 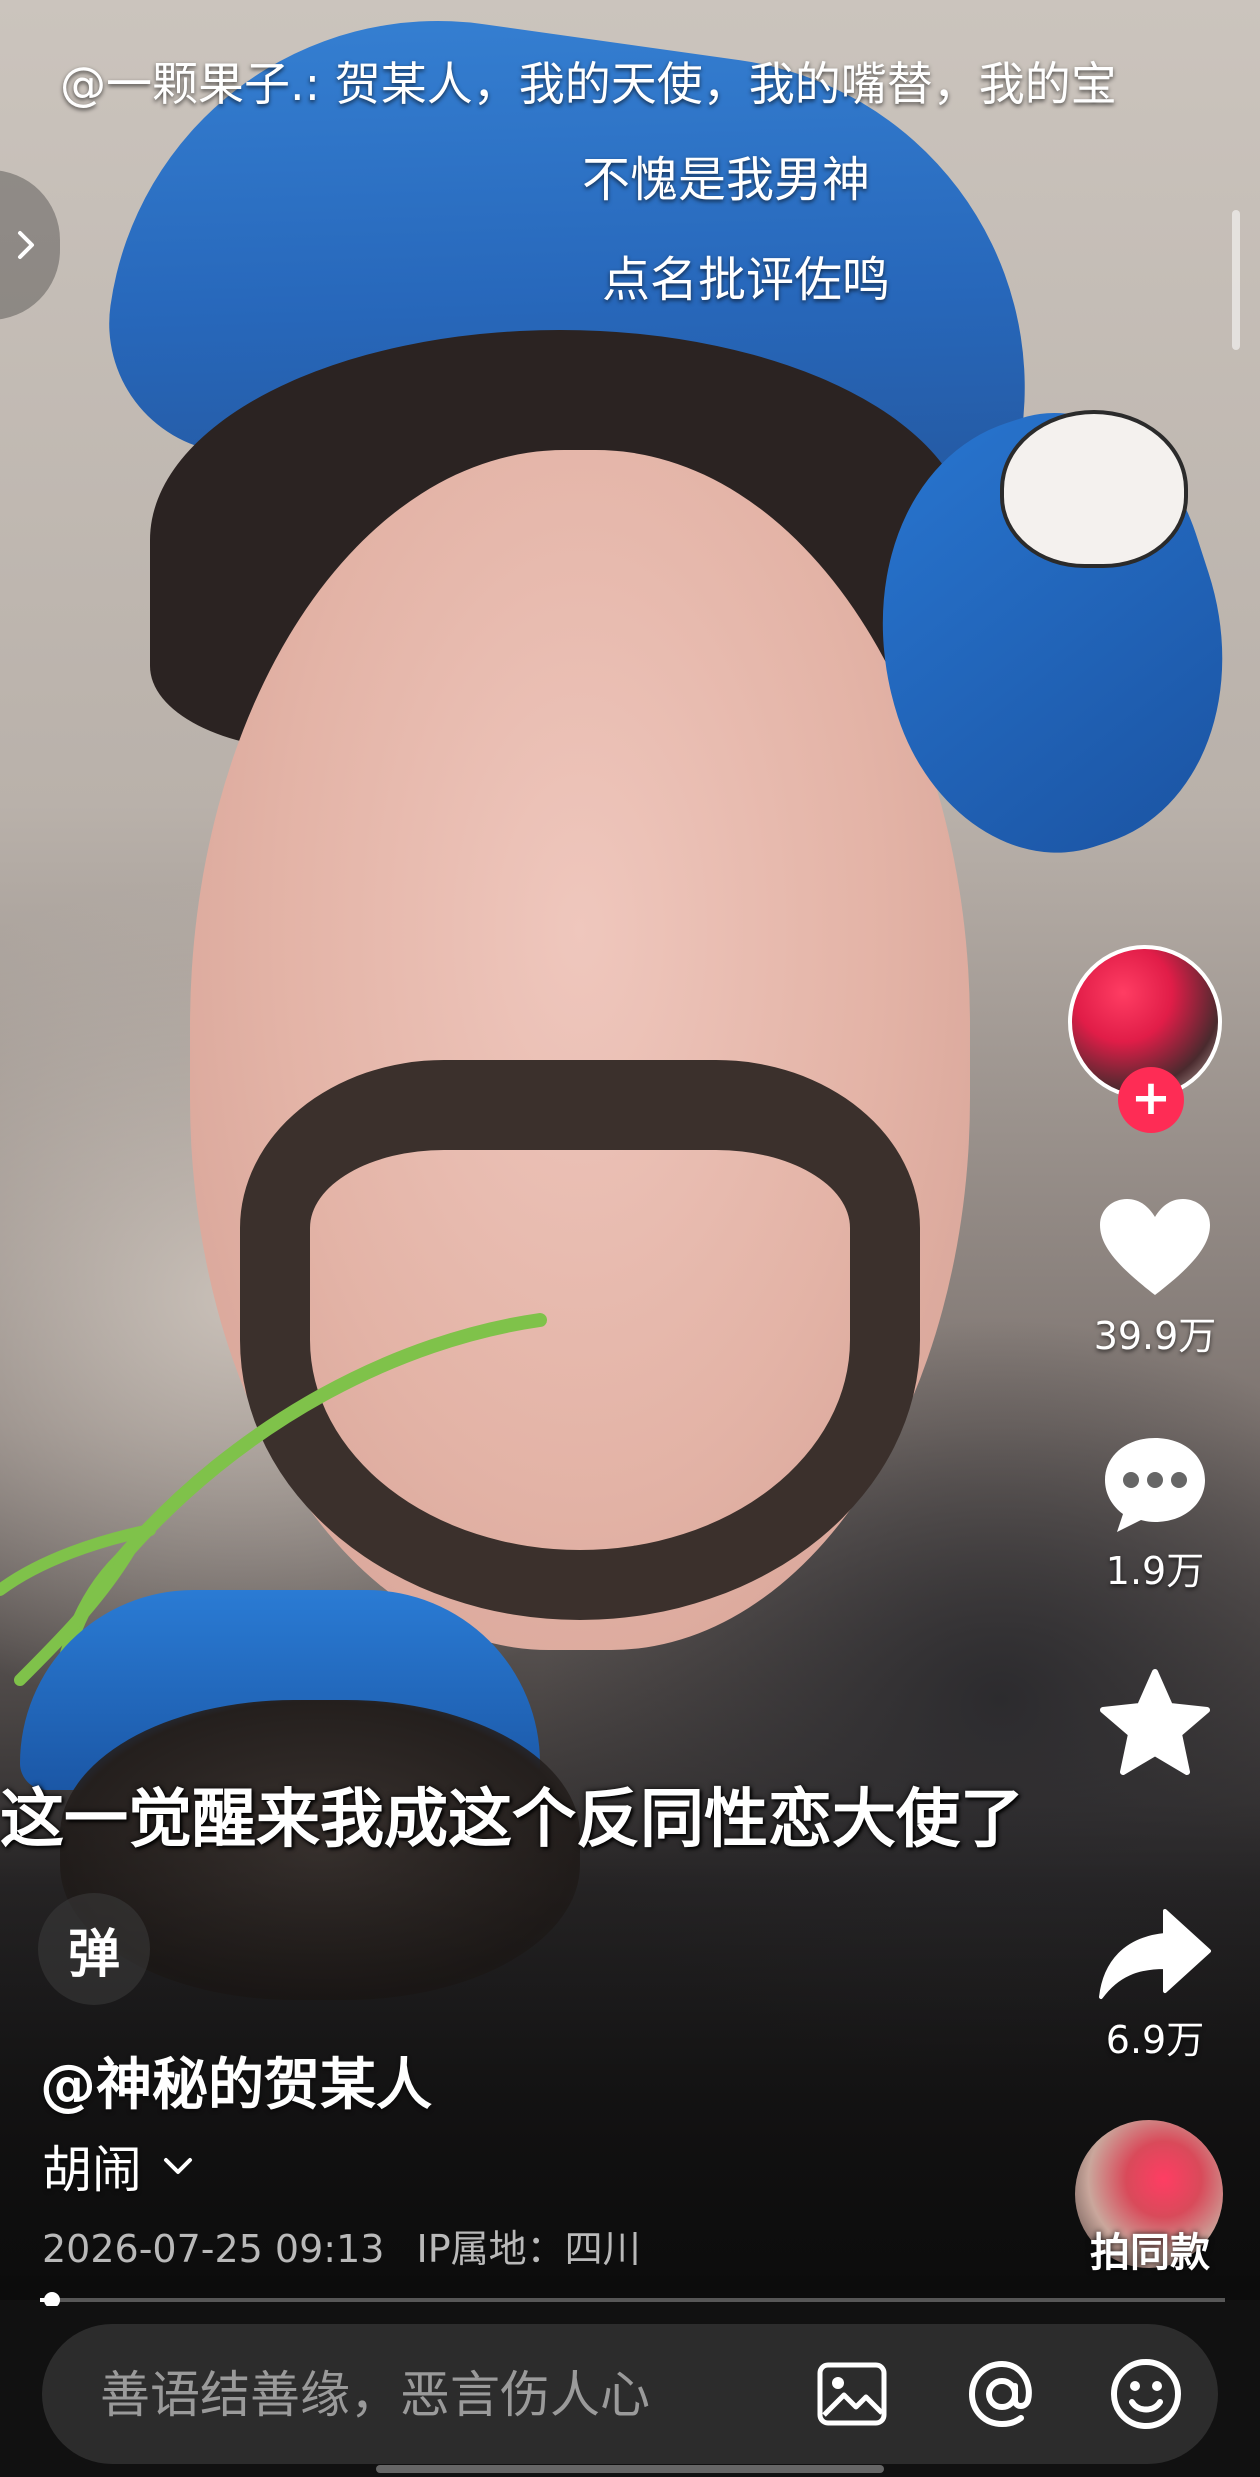 I want to click on comment-box, so click(x=630, y=2395).